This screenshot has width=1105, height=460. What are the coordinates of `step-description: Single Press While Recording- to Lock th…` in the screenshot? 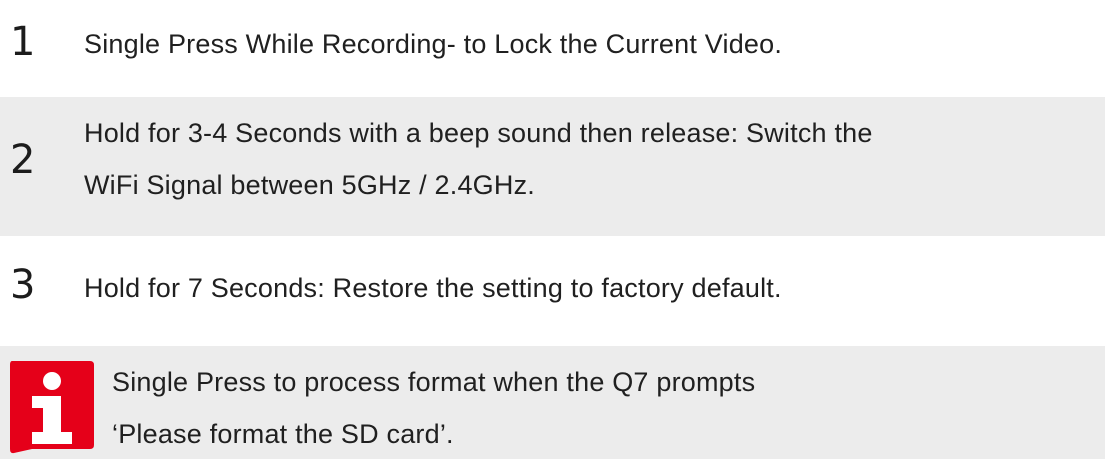 It's located at (433, 44).